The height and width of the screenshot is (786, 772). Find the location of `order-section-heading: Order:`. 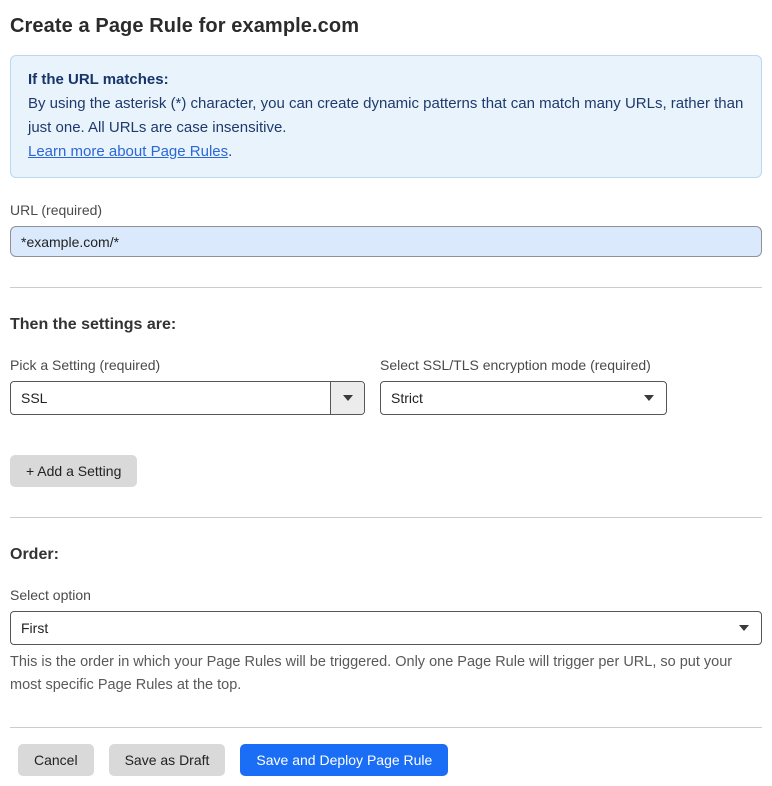

order-section-heading: Order: is located at coordinates (34, 554).